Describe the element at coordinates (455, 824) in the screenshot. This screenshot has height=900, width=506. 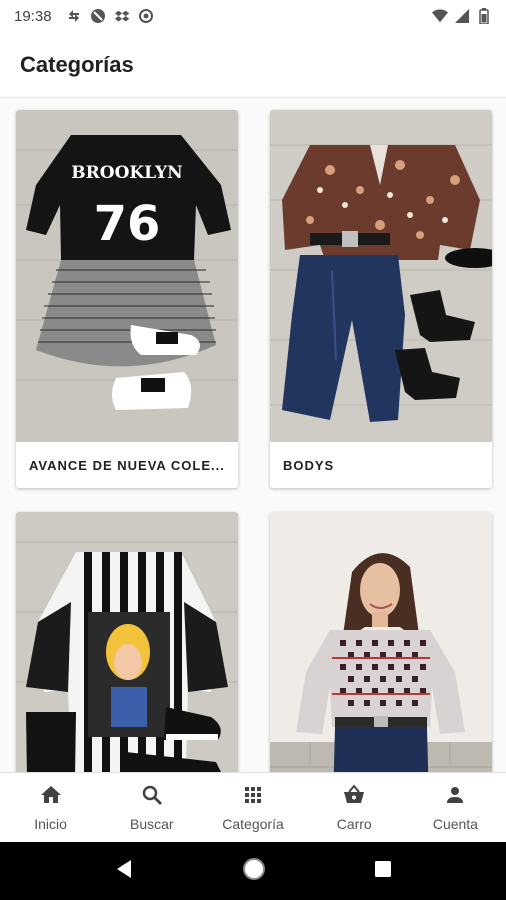
I see `nav-label: Cuenta` at that location.